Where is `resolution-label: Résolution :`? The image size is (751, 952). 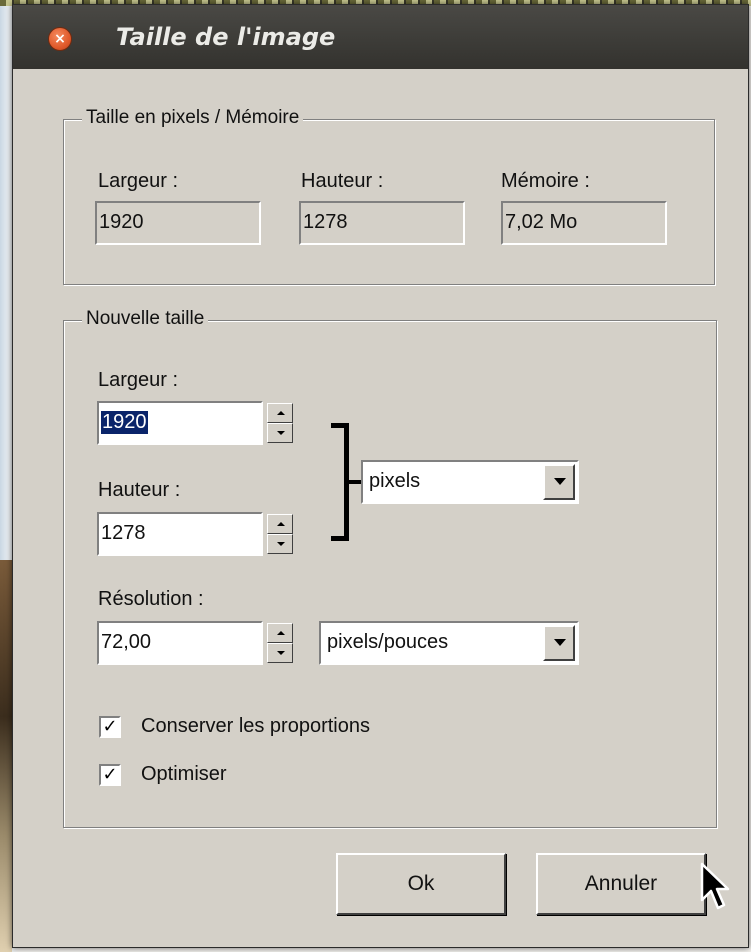
resolution-label: Résolution : is located at coordinates (151, 599).